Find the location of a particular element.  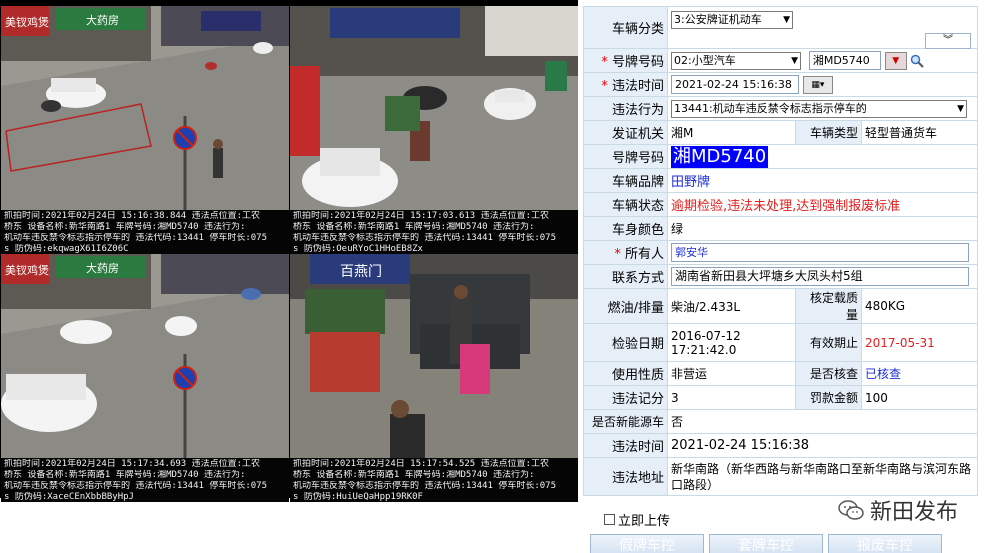

owner-input: 郭安华 is located at coordinates (820, 252).